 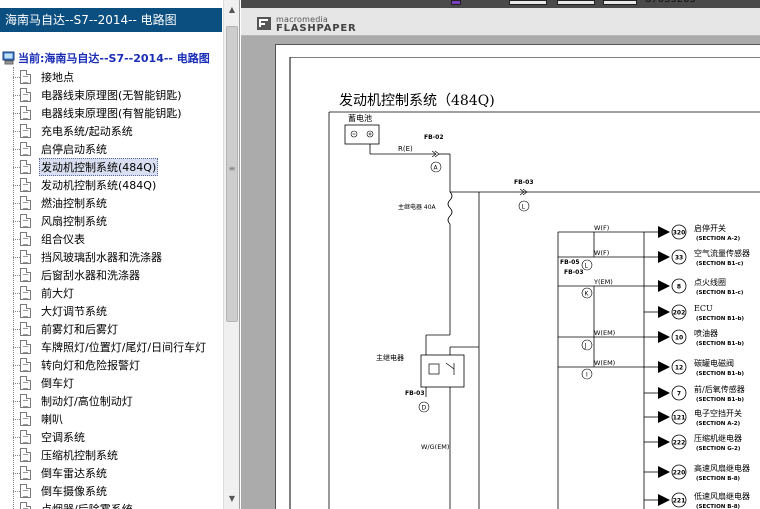 What do you see at coordinates (61, 311) in the screenshot?
I see `tree-item: 大灯调节系统` at bounding box center [61, 311].